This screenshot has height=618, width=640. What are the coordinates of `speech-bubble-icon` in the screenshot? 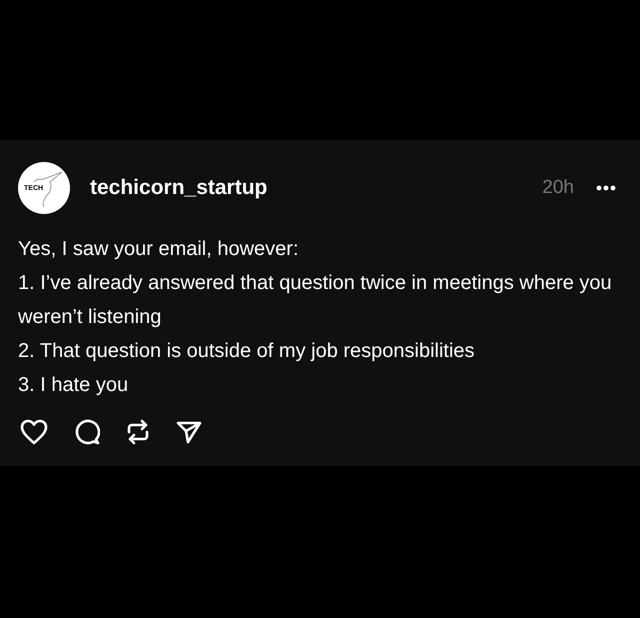 It's located at (87, 432).